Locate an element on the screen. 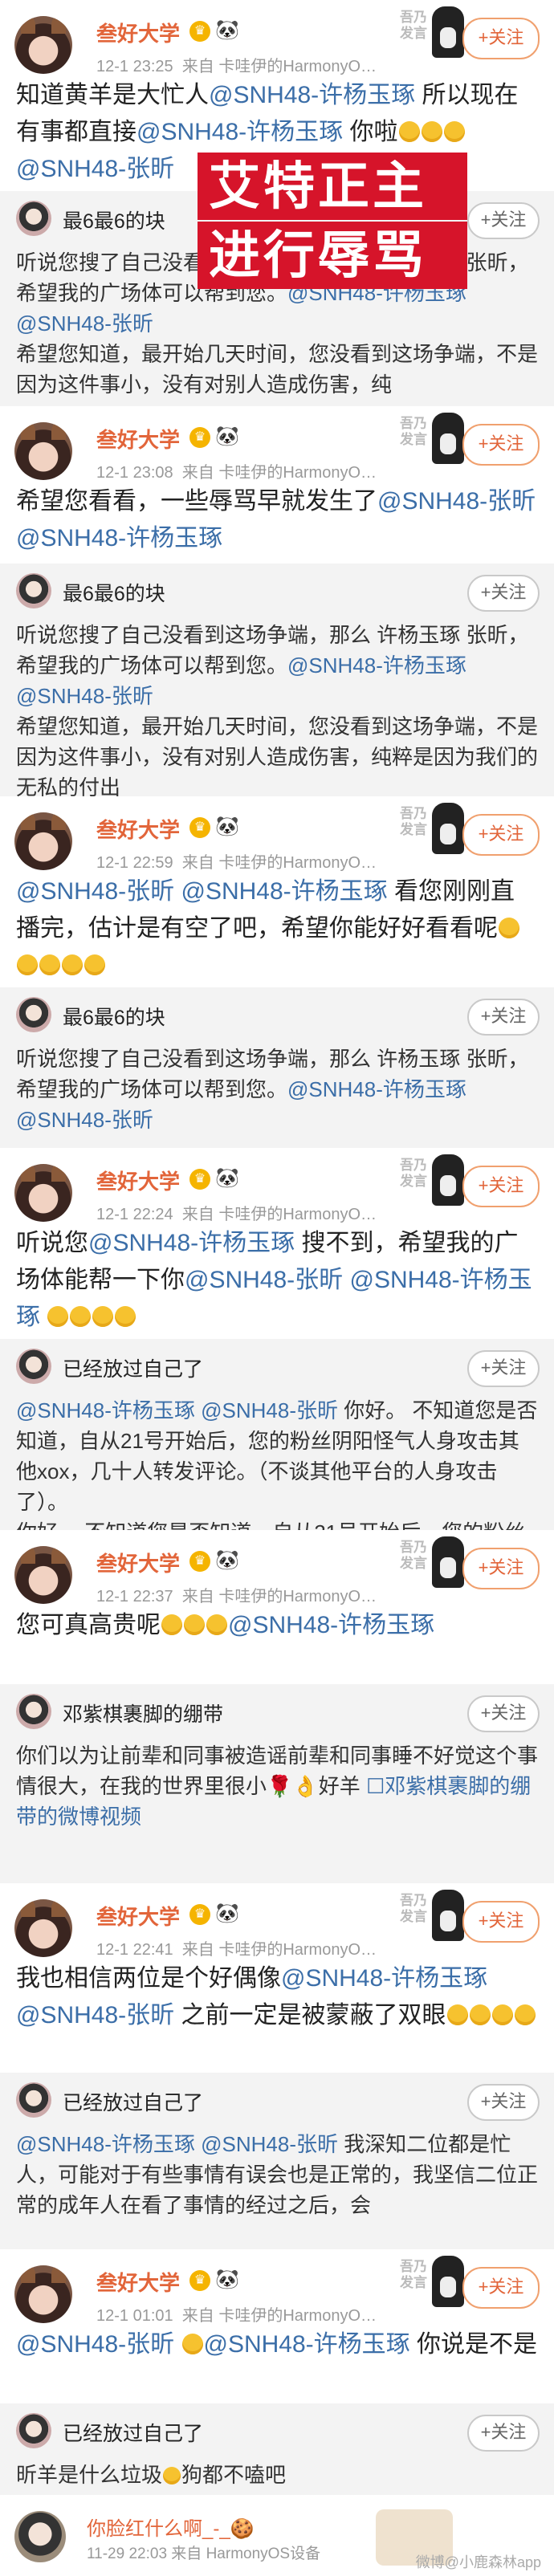  footer-user-name: 你脸红什么啊_-_🍪 is located at coordinates (171, 2527).